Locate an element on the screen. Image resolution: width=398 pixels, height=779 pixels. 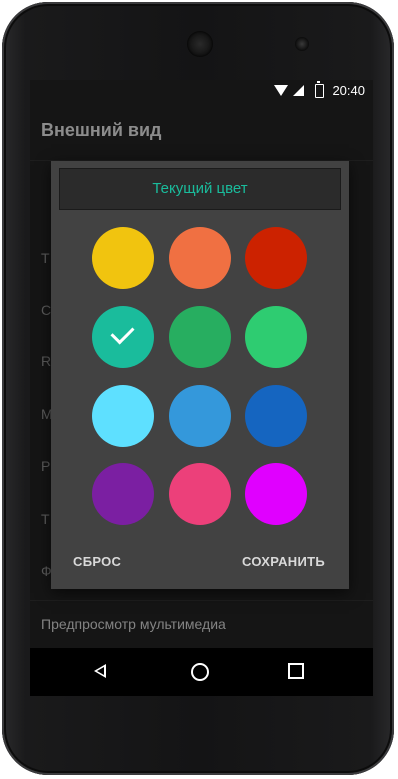
recents-icon is located at coordinates (296, 671).